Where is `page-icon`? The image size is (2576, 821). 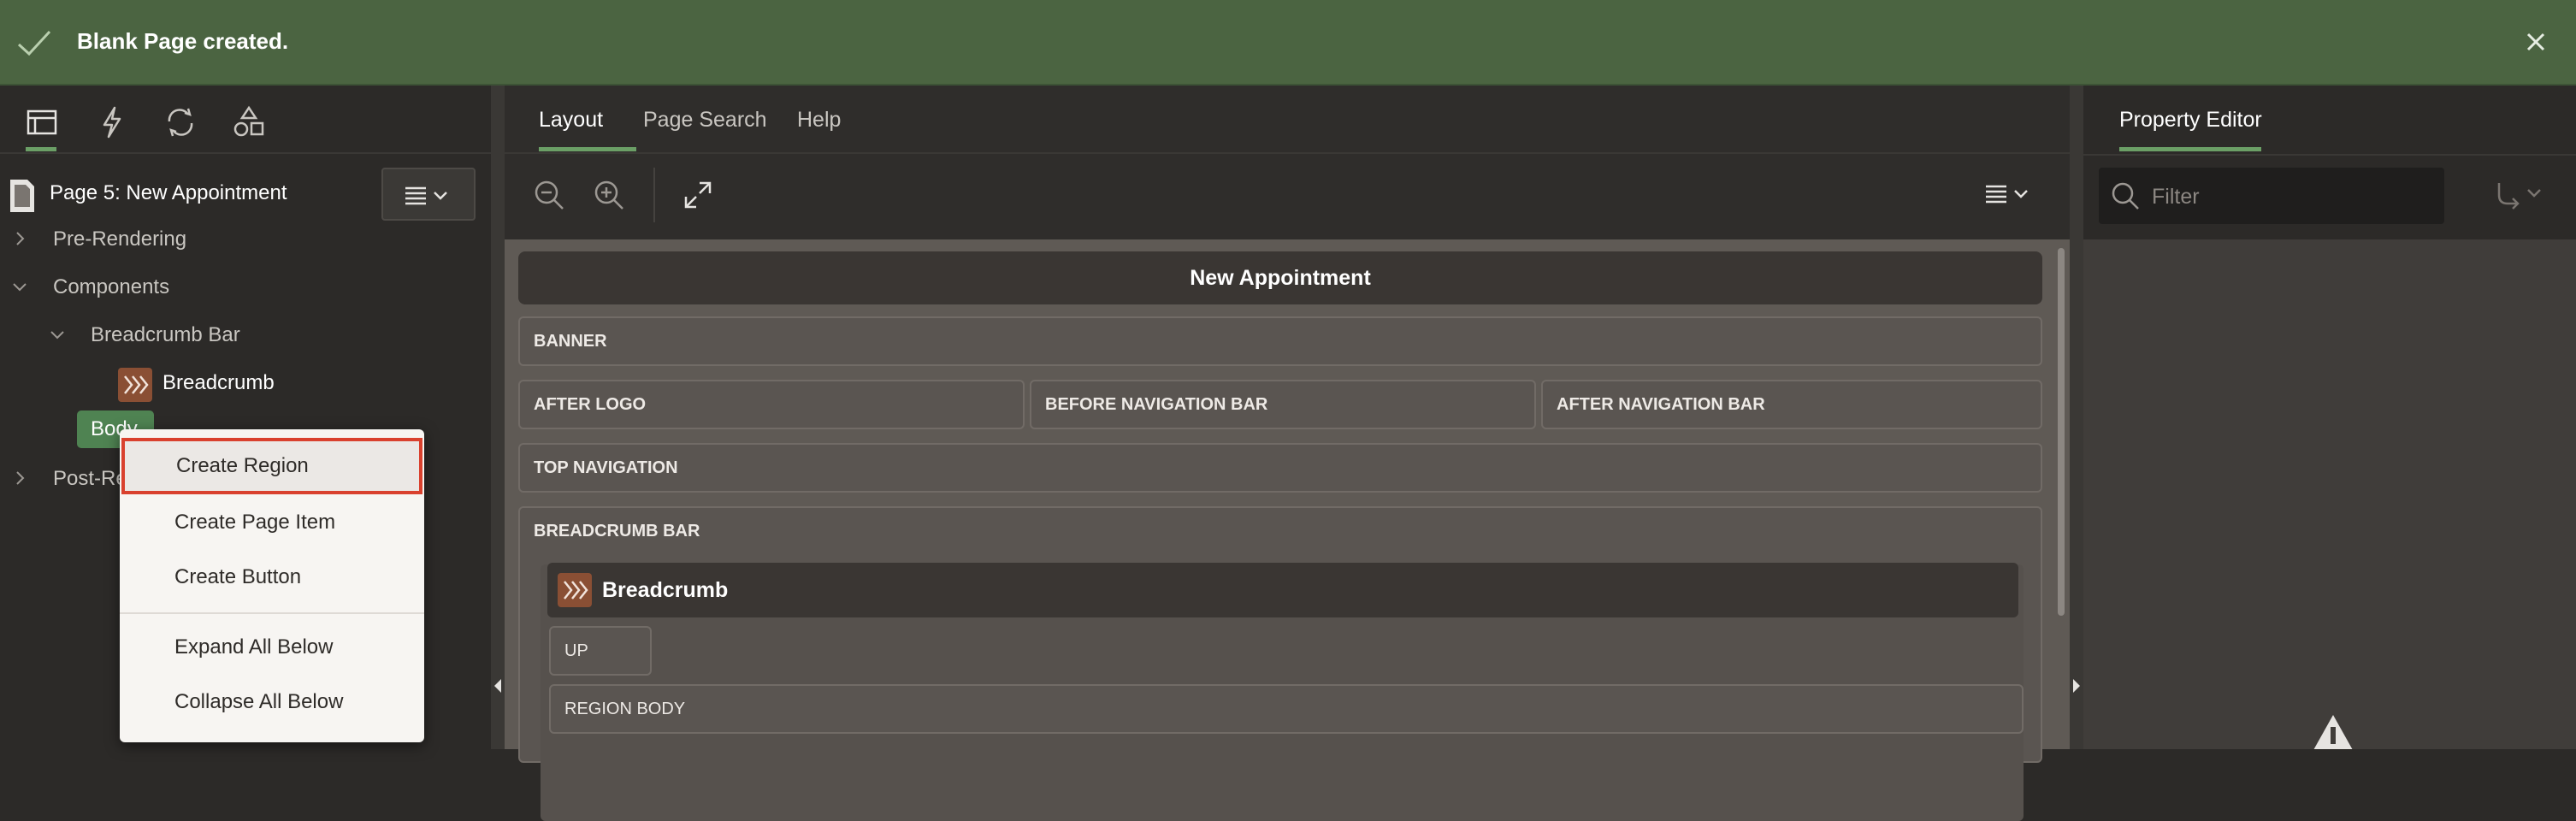
page-icon is located at coordinates (22, 196).